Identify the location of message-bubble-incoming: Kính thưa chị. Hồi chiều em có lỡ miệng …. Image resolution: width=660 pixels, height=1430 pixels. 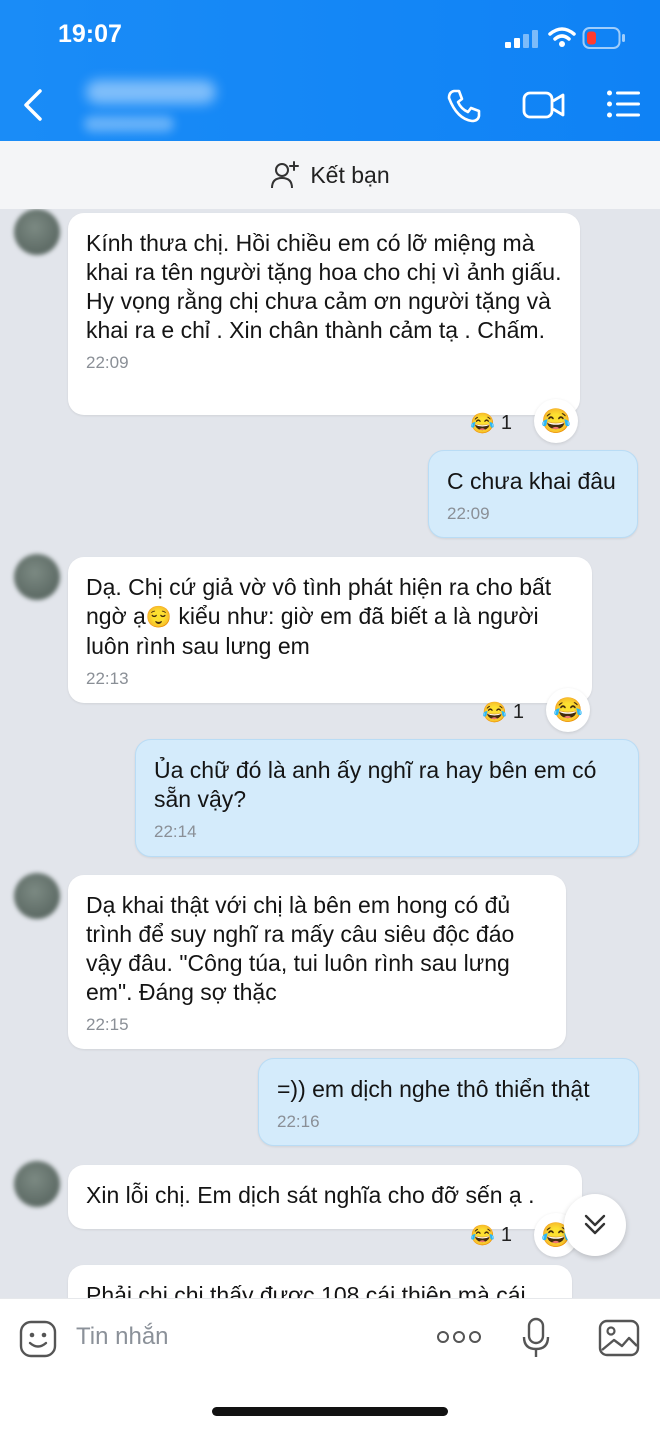
(324, 314).